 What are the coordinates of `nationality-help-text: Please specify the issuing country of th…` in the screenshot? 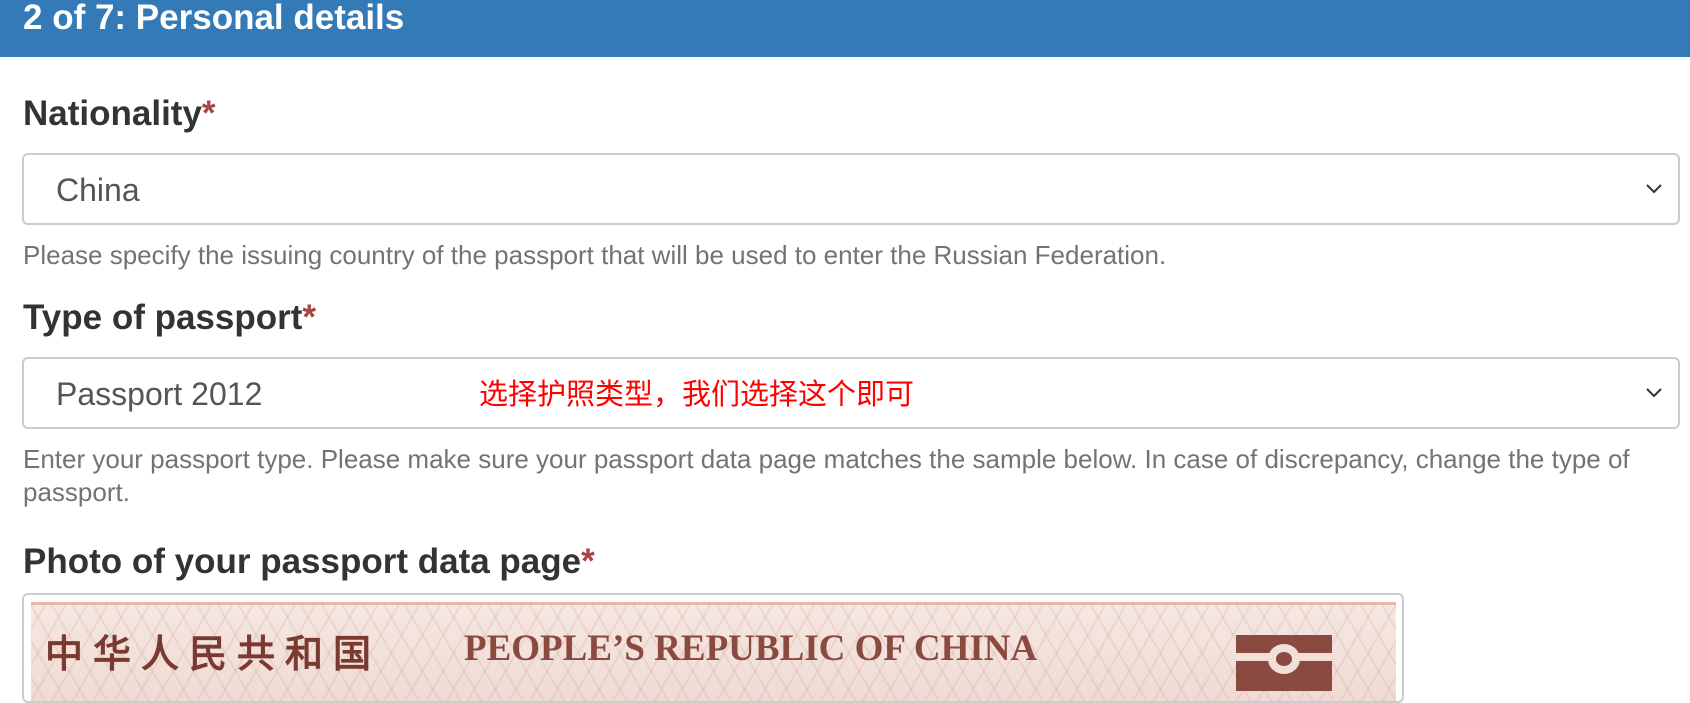 It's located at (595, 255).